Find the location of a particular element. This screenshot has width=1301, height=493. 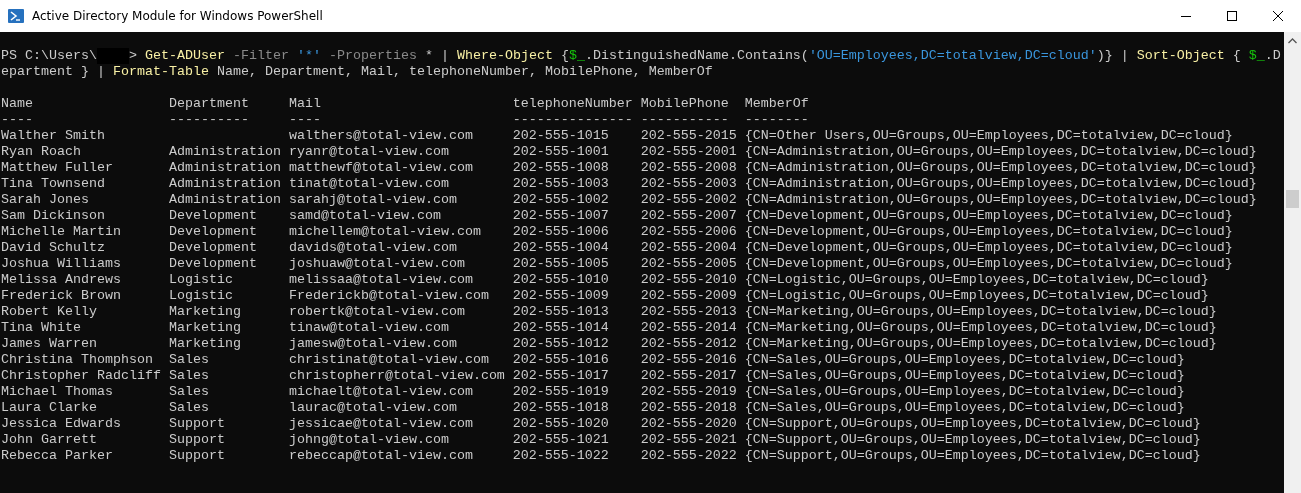

table-cell-text: Laura Clarke is located at coordinates (49, 408).